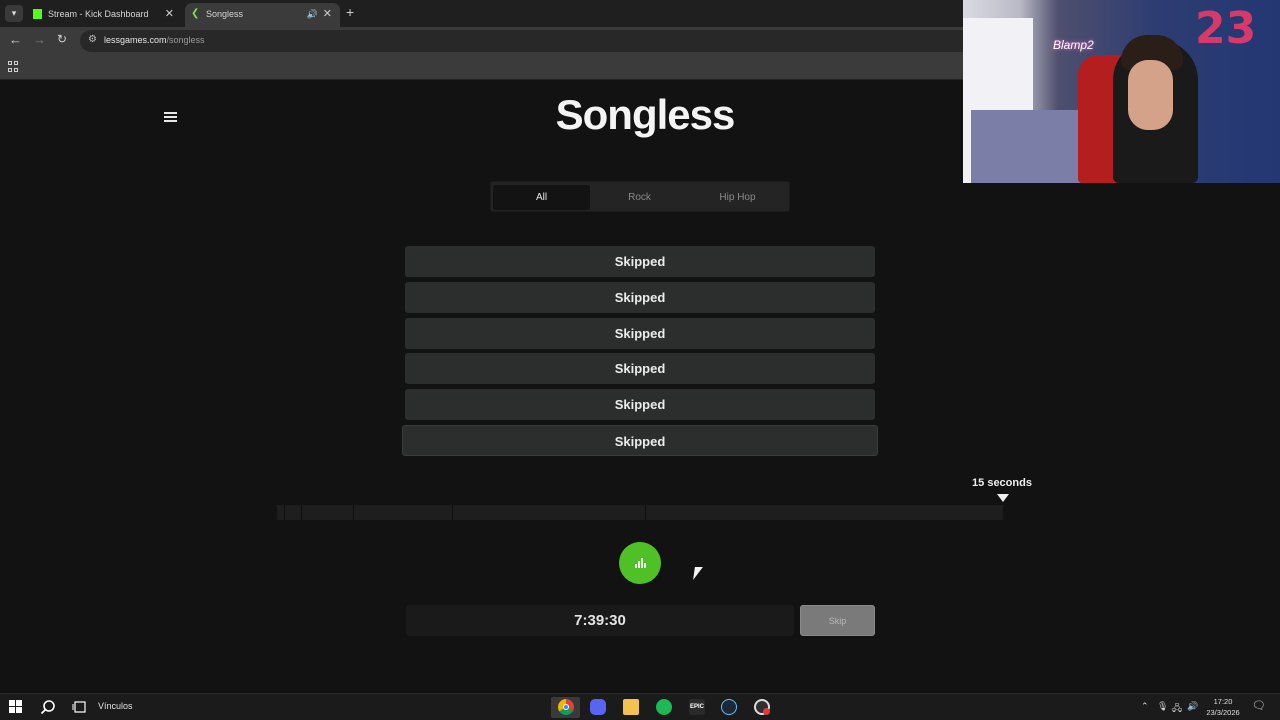 This screenshot has width=1280, height=720. I want to click on spotify-icon, so click(664, 707).